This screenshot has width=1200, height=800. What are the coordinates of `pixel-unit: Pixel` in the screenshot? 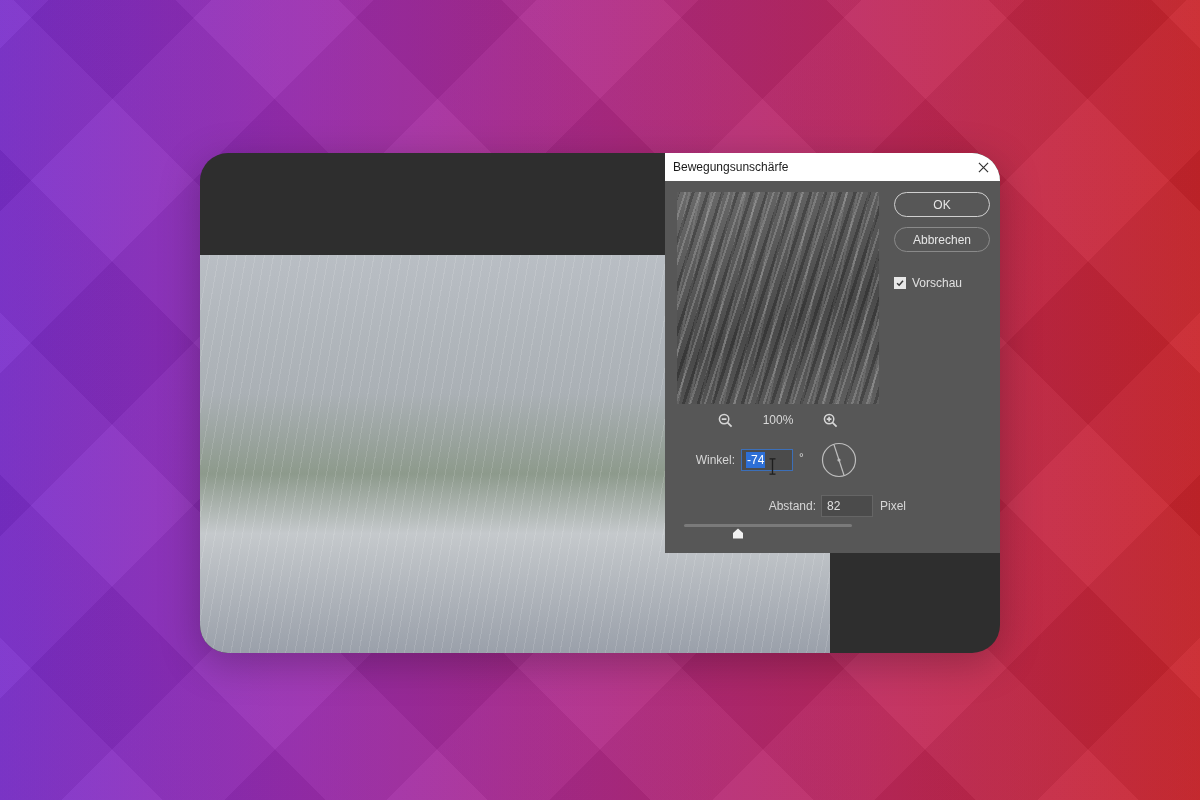 It's located at (893, 506).